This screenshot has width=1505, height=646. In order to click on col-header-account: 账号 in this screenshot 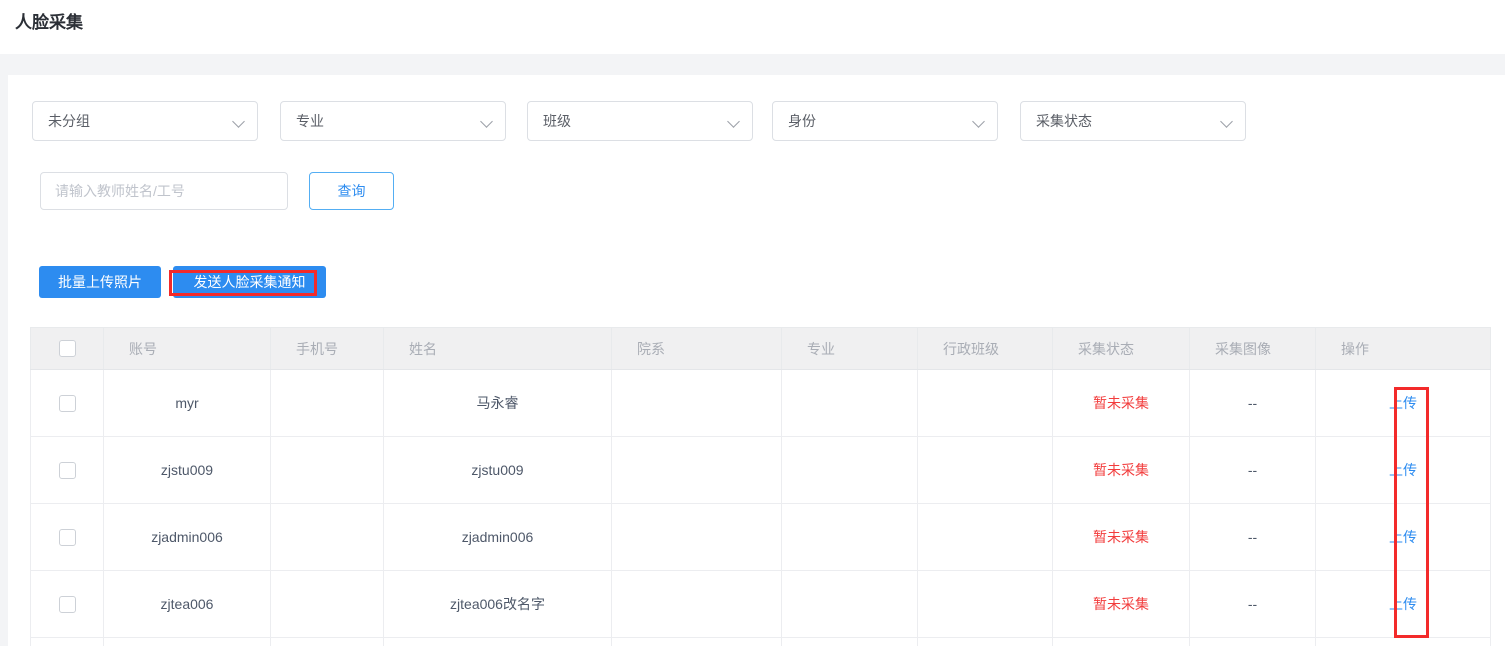, I will do `click(187, 348)`.